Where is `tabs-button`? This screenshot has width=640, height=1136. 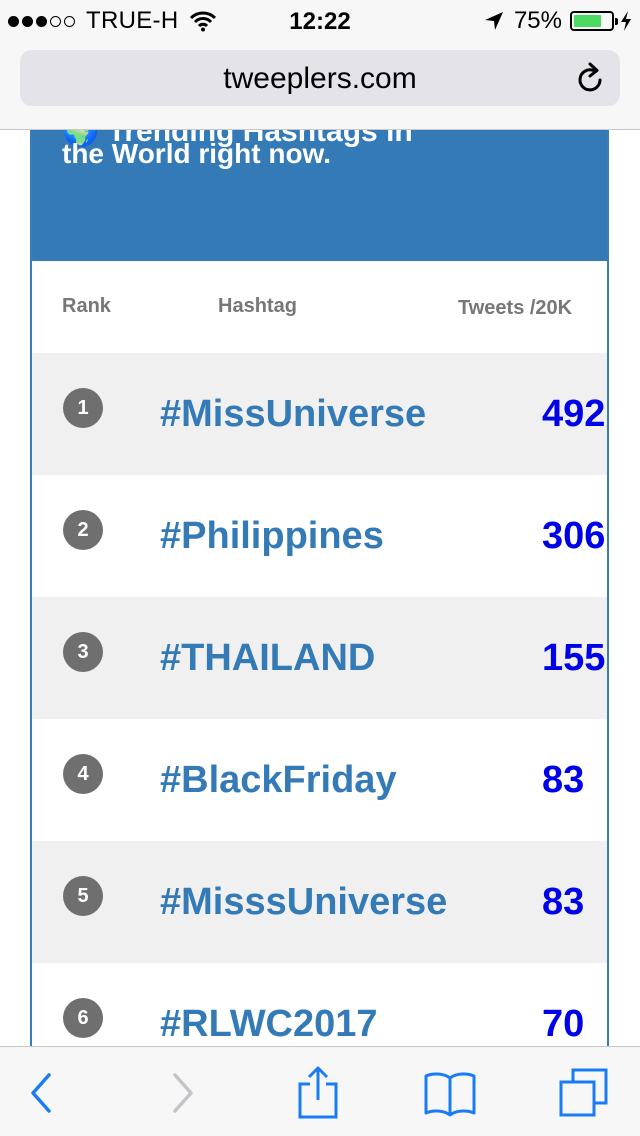 tabs-button is located at coordinates (584, 1093).